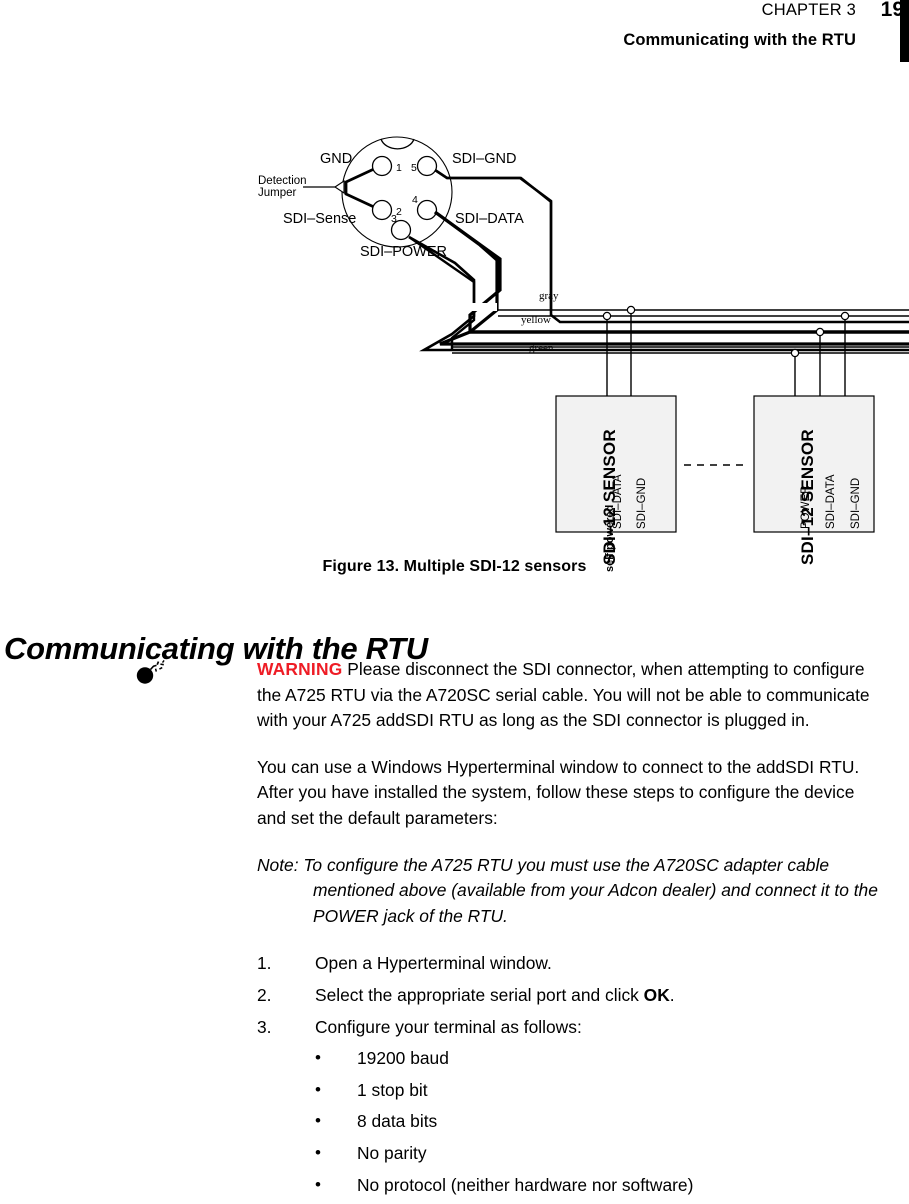 The height and width of the screenshot is (1204, 909). What do you see at coordinates (672, 994) in the screenshot?
I see `step-text-tail: .` at bounding box center [672, 994].